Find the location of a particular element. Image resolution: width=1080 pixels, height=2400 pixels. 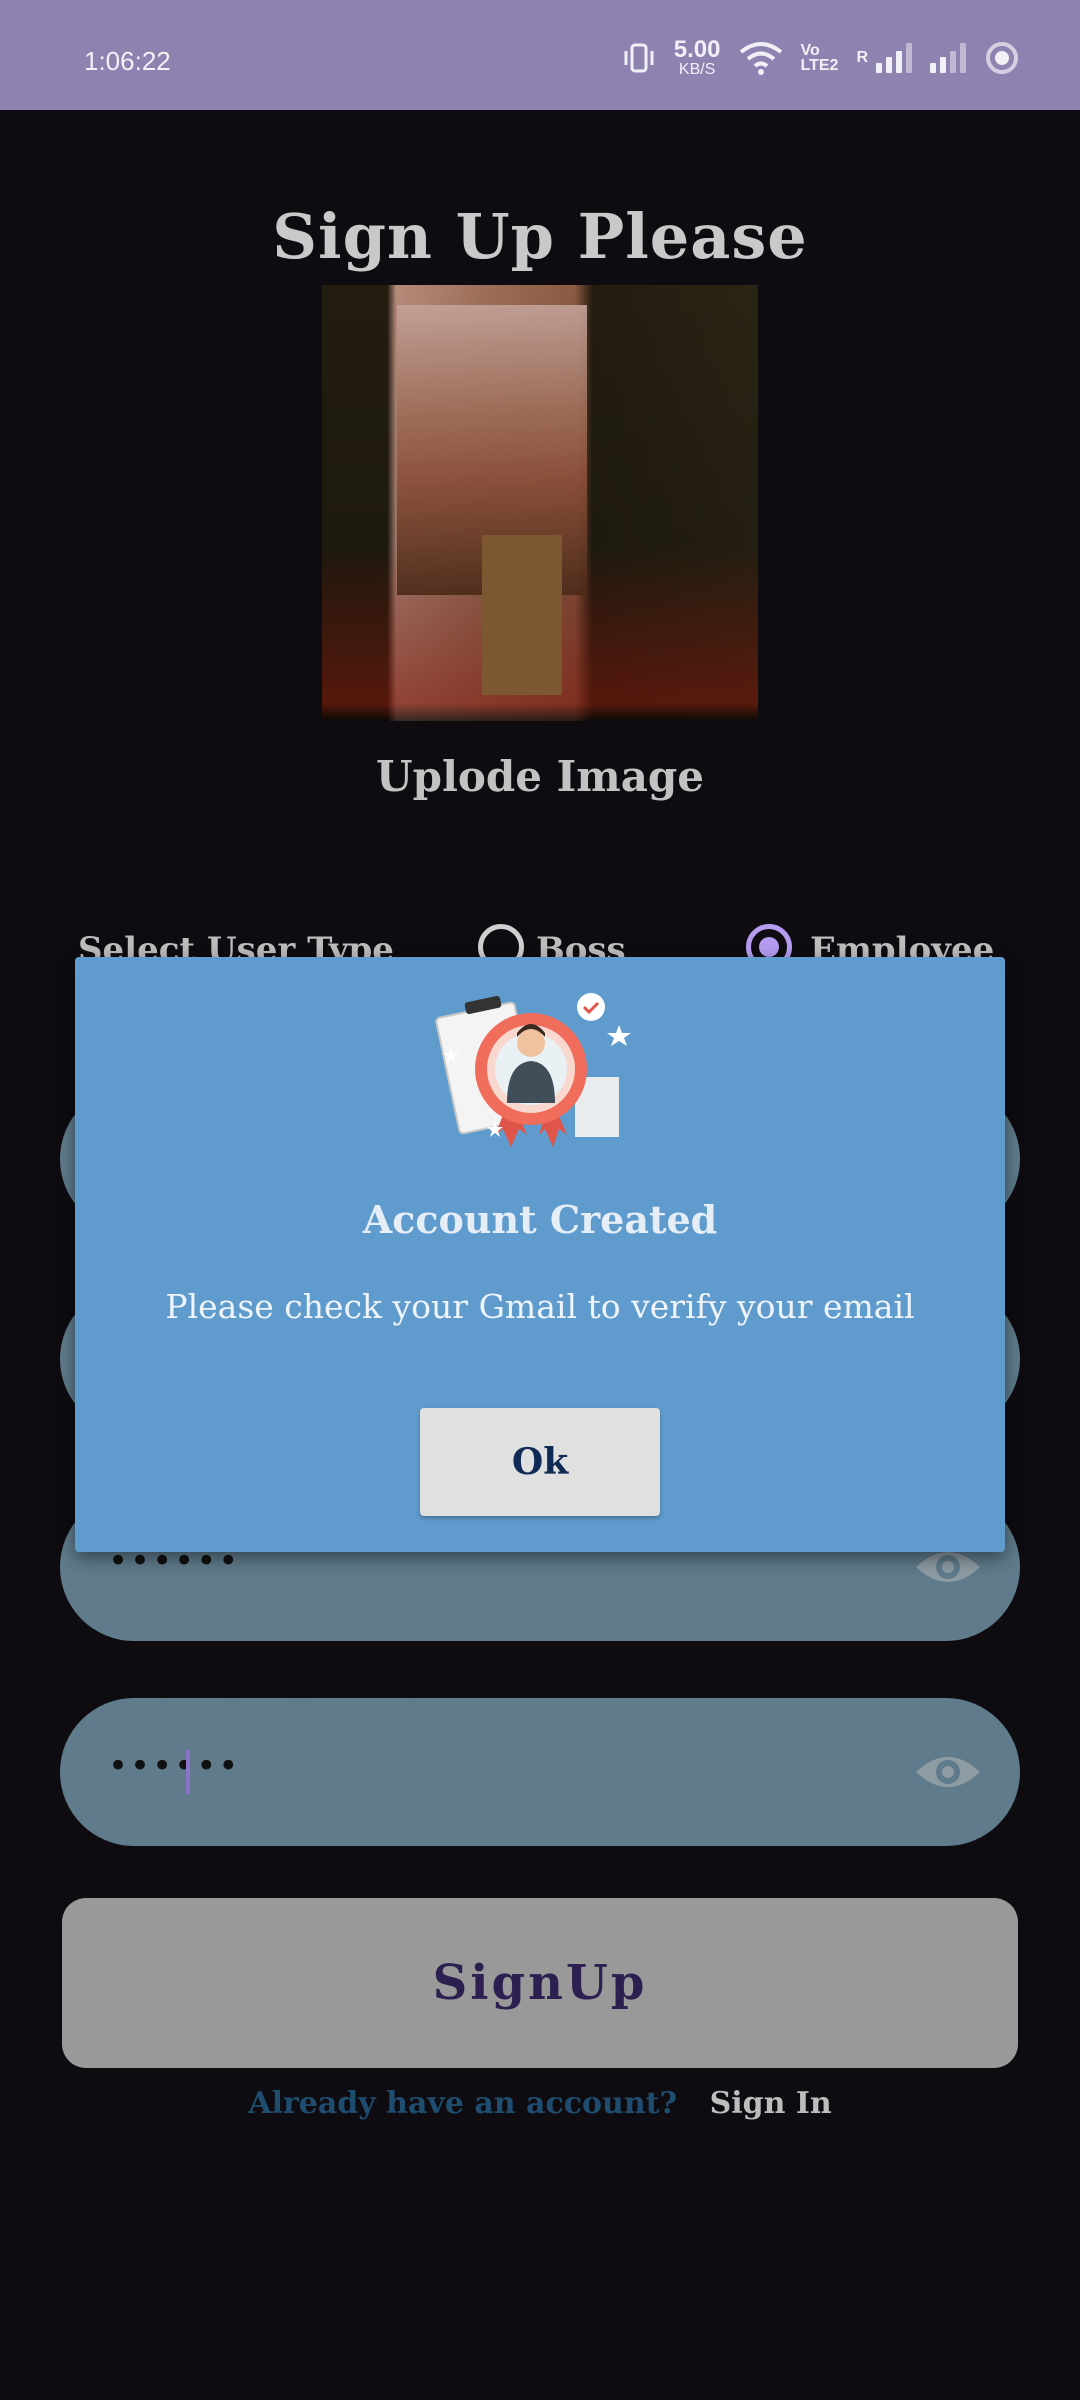

status-bar: 1:06:22 5.00 KB/S Vo LTE2 R is located at coordinates (540, 55).